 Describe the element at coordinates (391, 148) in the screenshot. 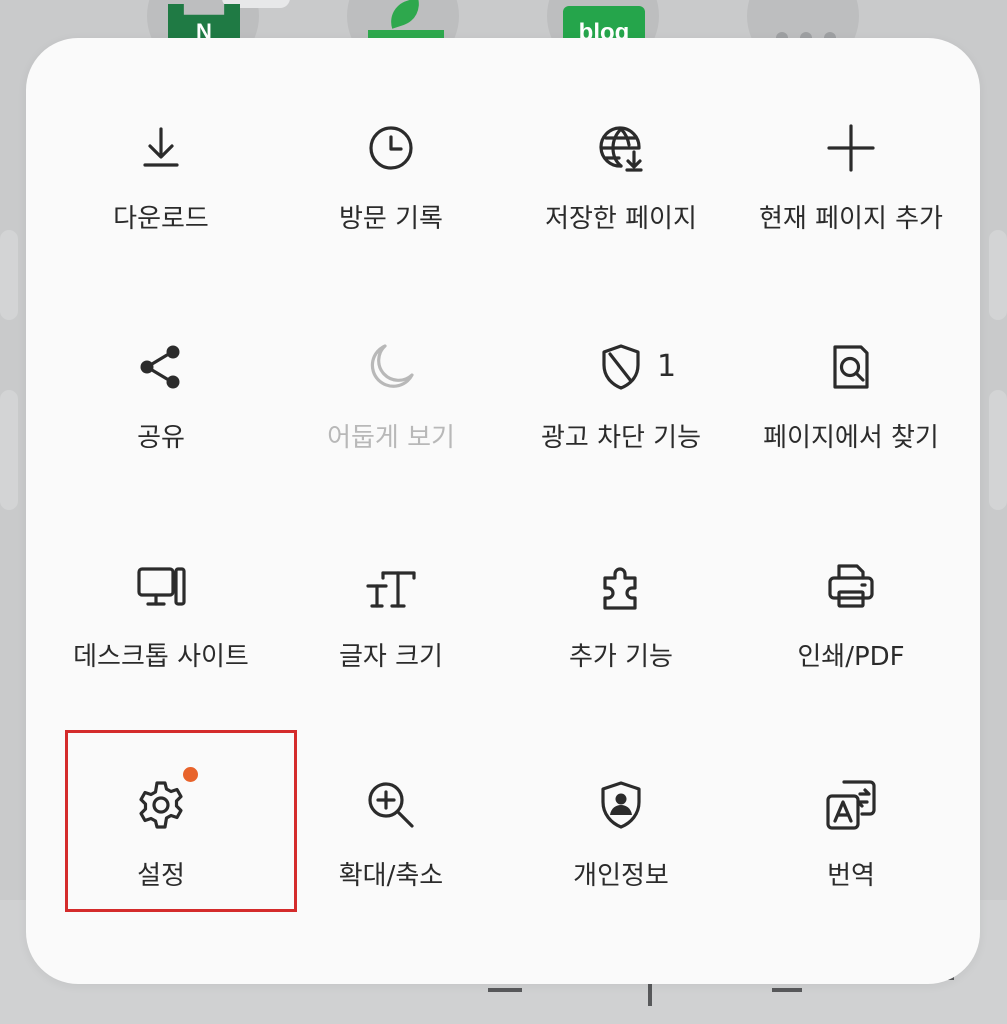

I see `clock-icon` at that location.